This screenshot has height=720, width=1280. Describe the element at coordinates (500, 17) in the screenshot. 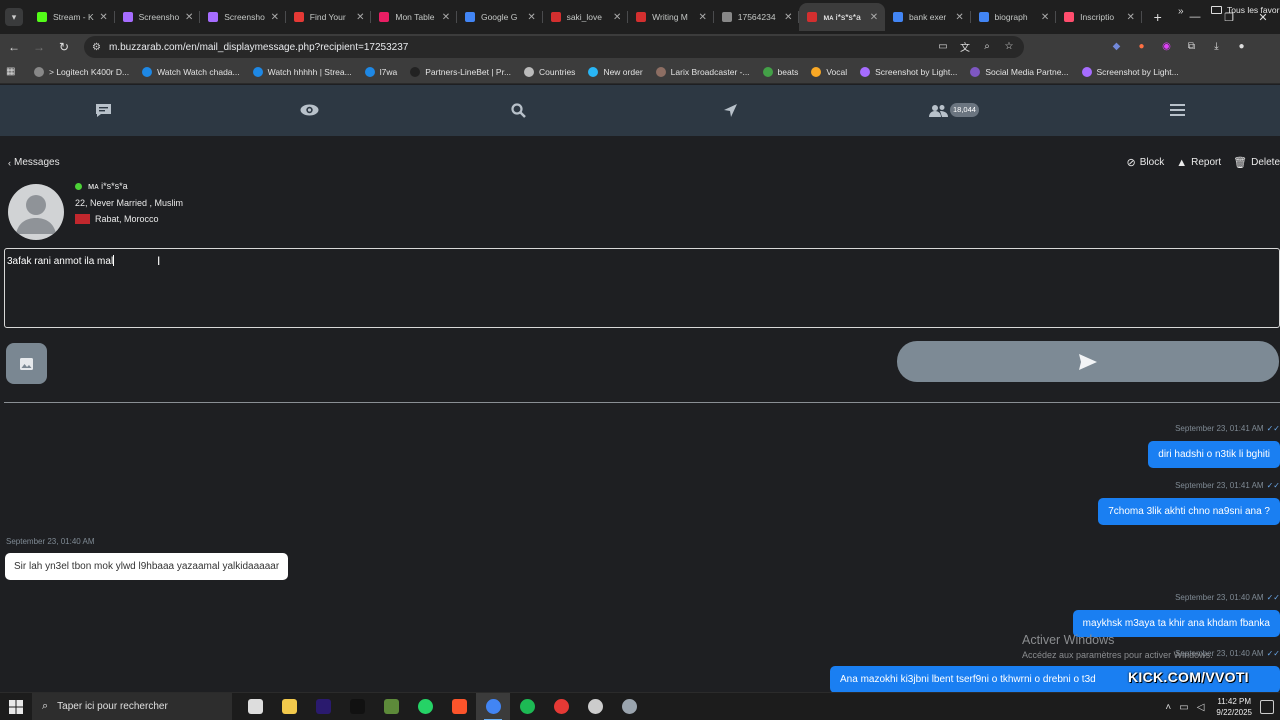

I see `browser-tab: Google G ✕` at that location.